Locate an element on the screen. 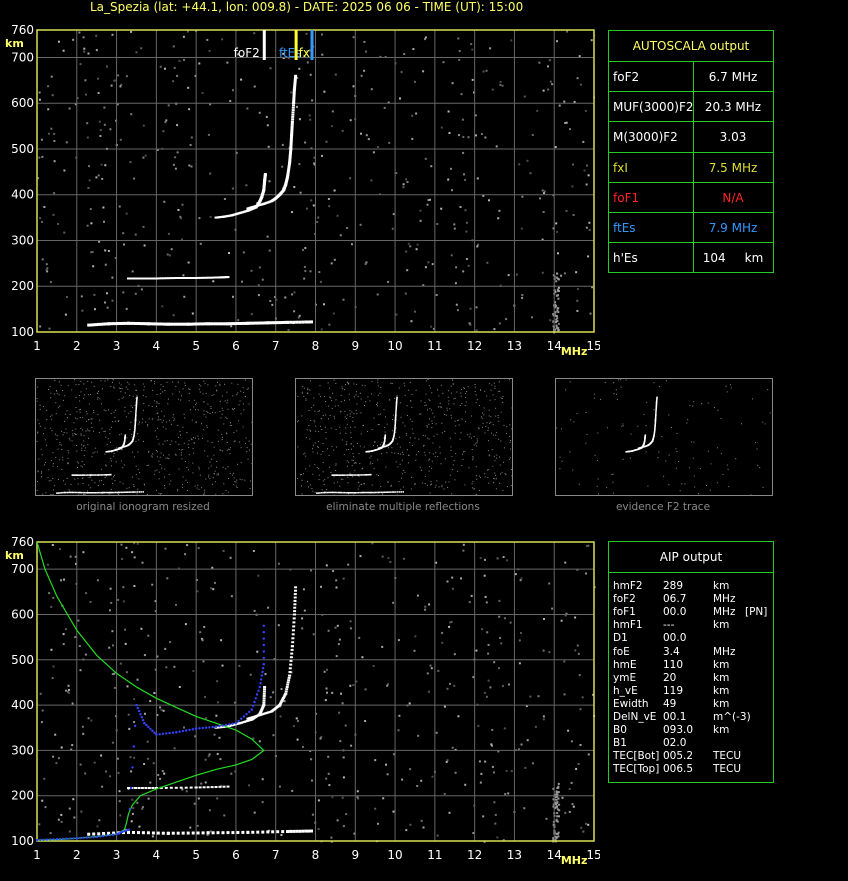 This screenshot has height=881, width=848. aip-extra: [PN] is located at coordinates (756, 612).